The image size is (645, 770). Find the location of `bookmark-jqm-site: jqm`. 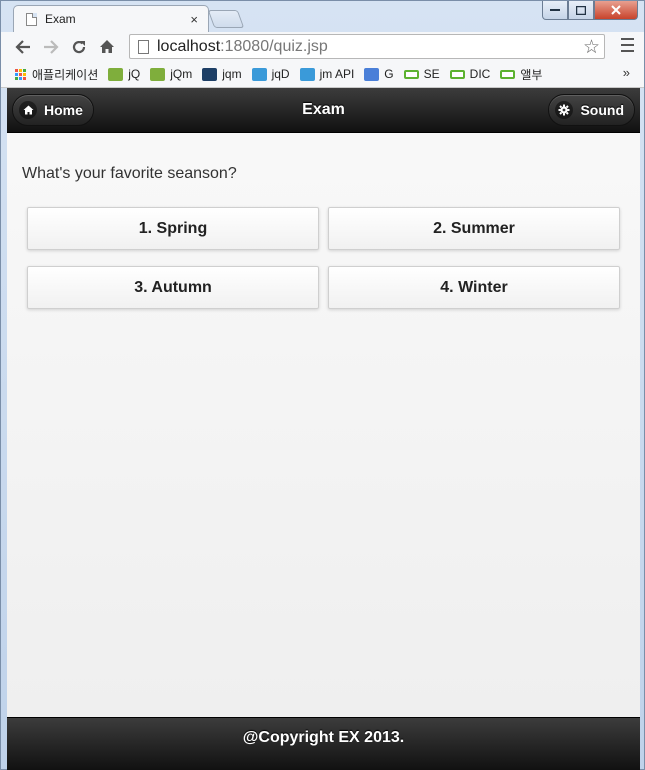

bookmark-jqm-site: jqm is located at coordinates (222, 74).